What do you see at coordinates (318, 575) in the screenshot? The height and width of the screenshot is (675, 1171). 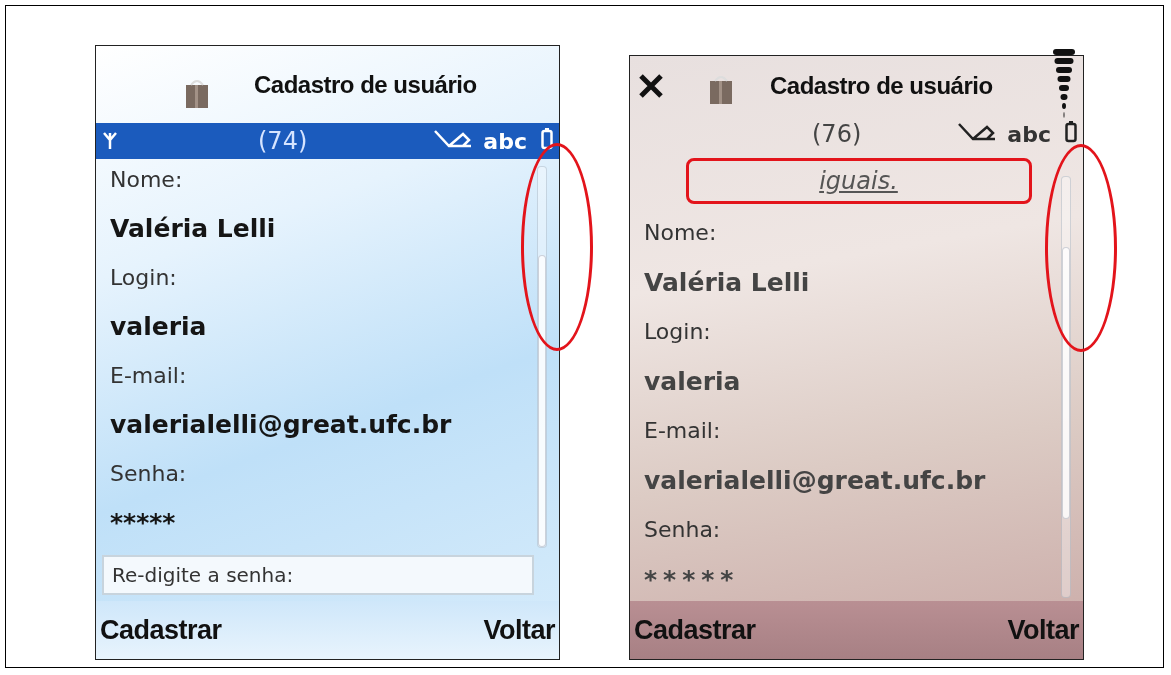 I see `input-field: Re-digite a senha:` at bounding box center [318, 575].